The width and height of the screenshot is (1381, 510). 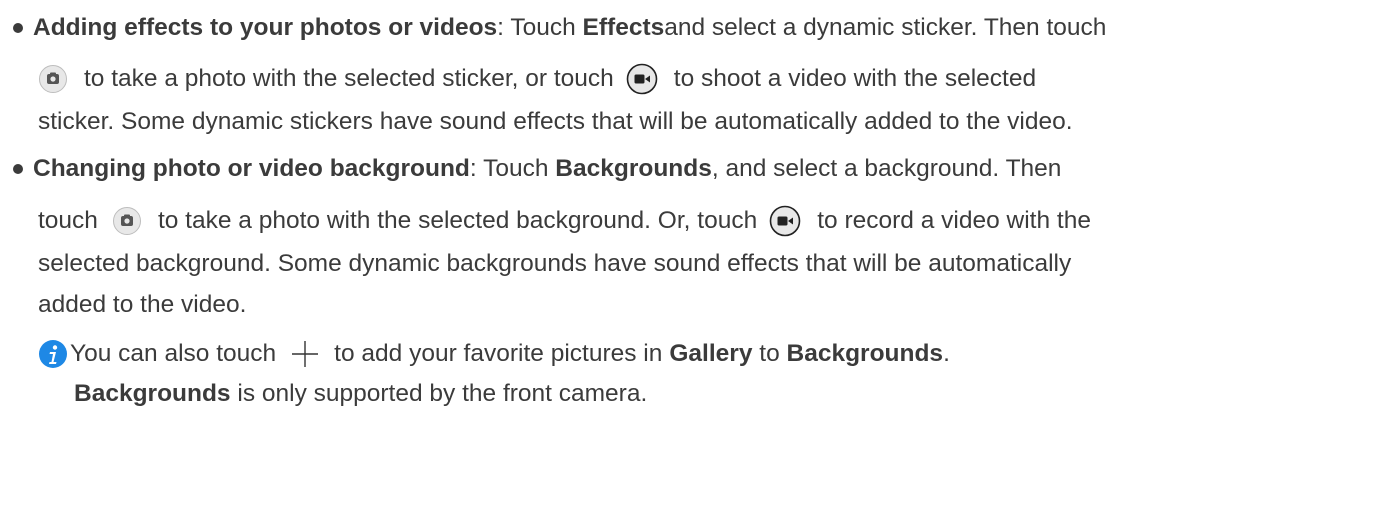 What do you see at coordinates (142, 304) in the screenshot?
I see `bullet-item-background-line-4: added to the video.` at bounding box center [142, 304].